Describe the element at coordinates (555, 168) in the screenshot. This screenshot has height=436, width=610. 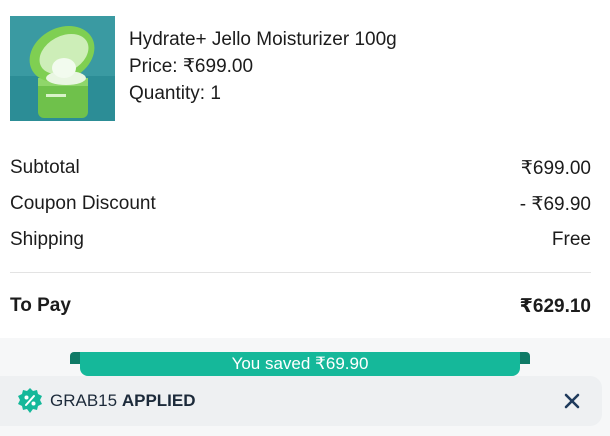
I see `subtotal-value: ₹699.00` at that location.